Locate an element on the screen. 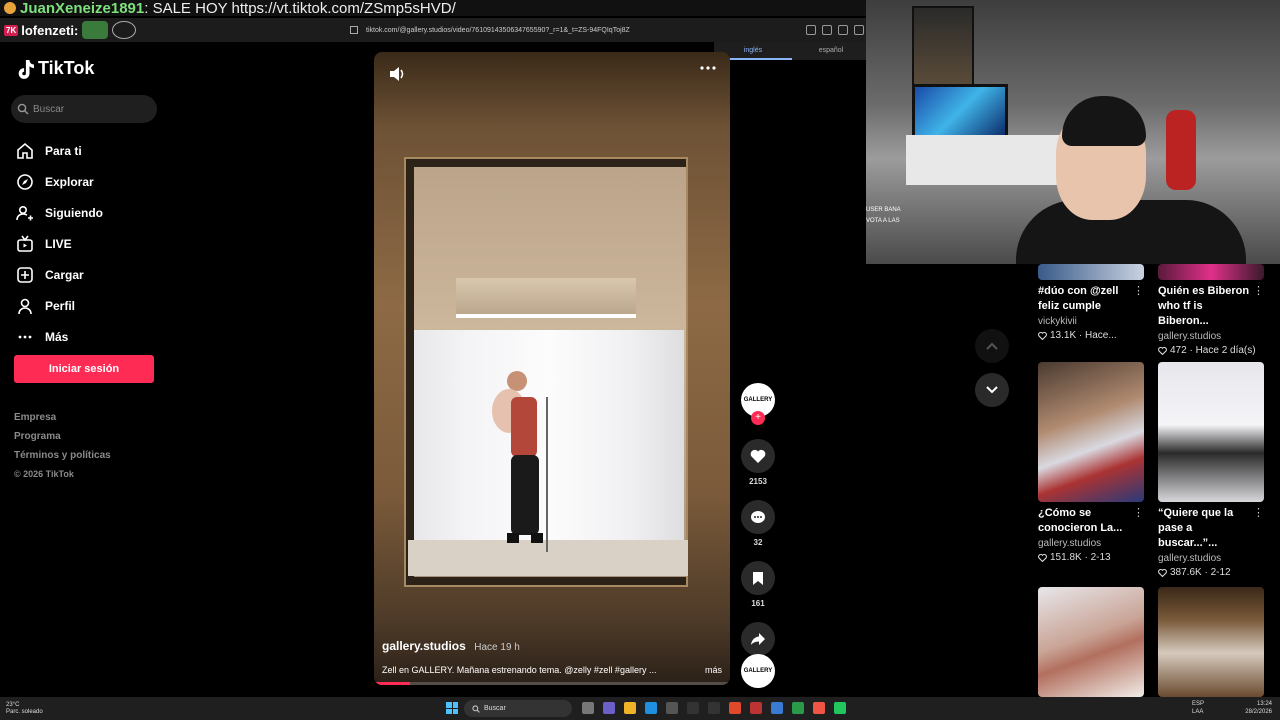 The width and height of the screenshot is (1280, 720). edge-icon is located at coordinates (651, 708).